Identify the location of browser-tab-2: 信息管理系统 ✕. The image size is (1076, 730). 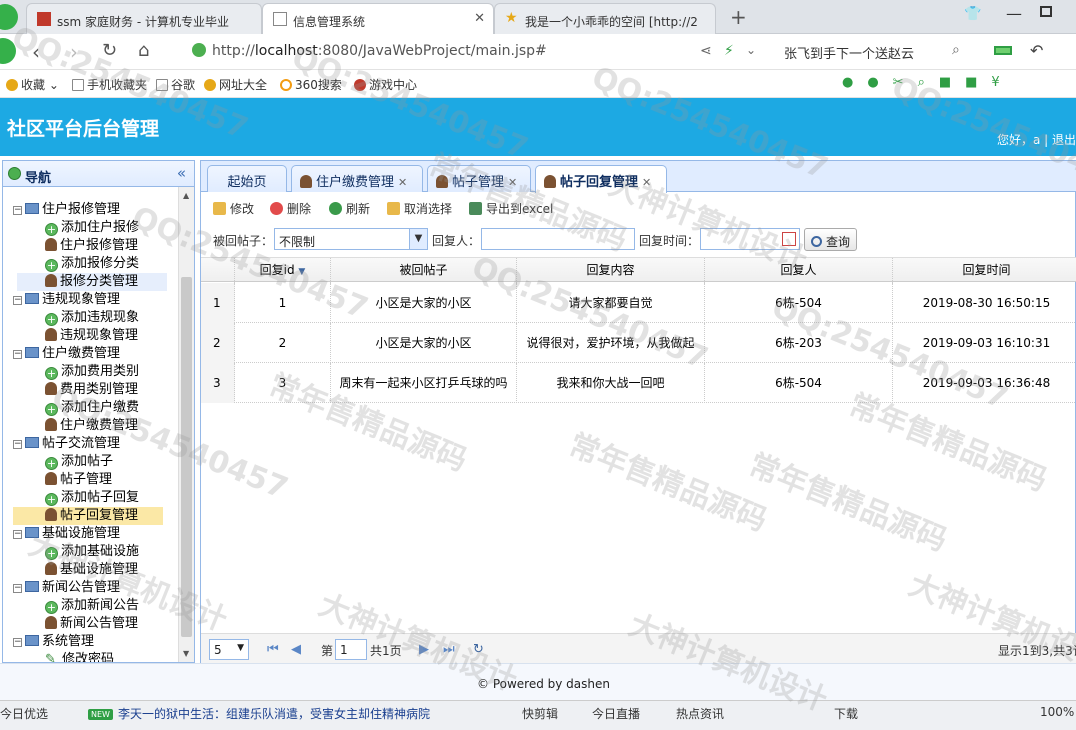
(378, 18).